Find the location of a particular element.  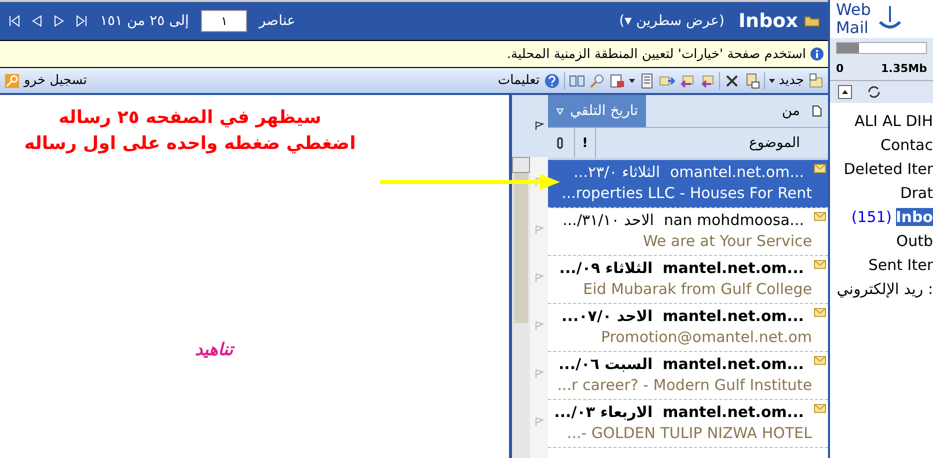

folder-icon is located at coordinates (812, 21).